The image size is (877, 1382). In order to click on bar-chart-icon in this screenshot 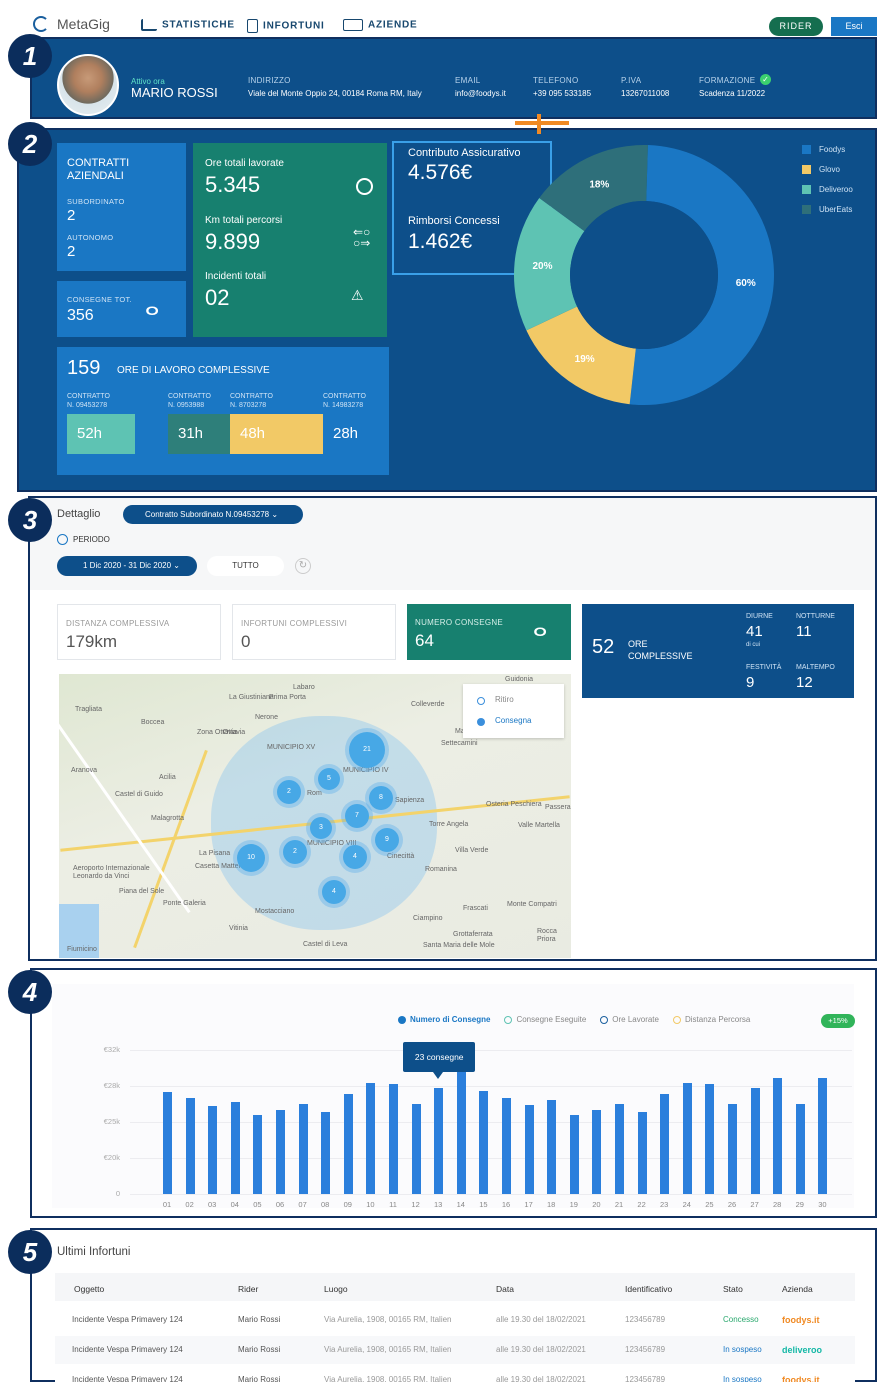, I will do `click(149, 25)`.